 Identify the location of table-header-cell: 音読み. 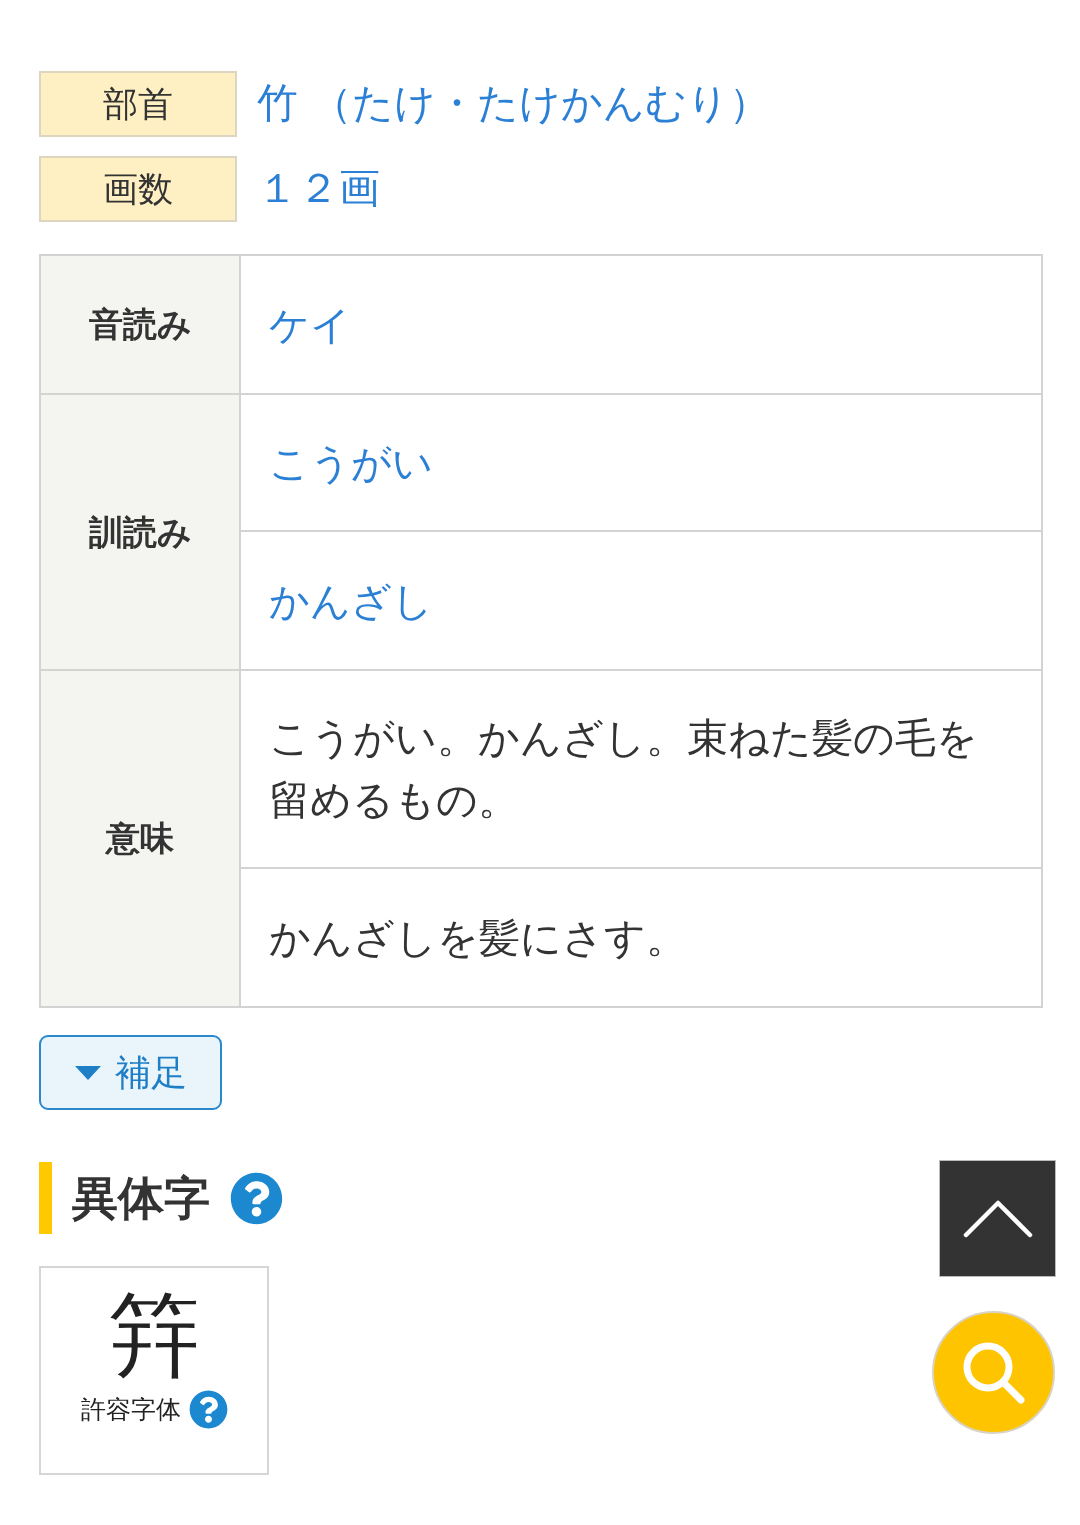
(141, 324).